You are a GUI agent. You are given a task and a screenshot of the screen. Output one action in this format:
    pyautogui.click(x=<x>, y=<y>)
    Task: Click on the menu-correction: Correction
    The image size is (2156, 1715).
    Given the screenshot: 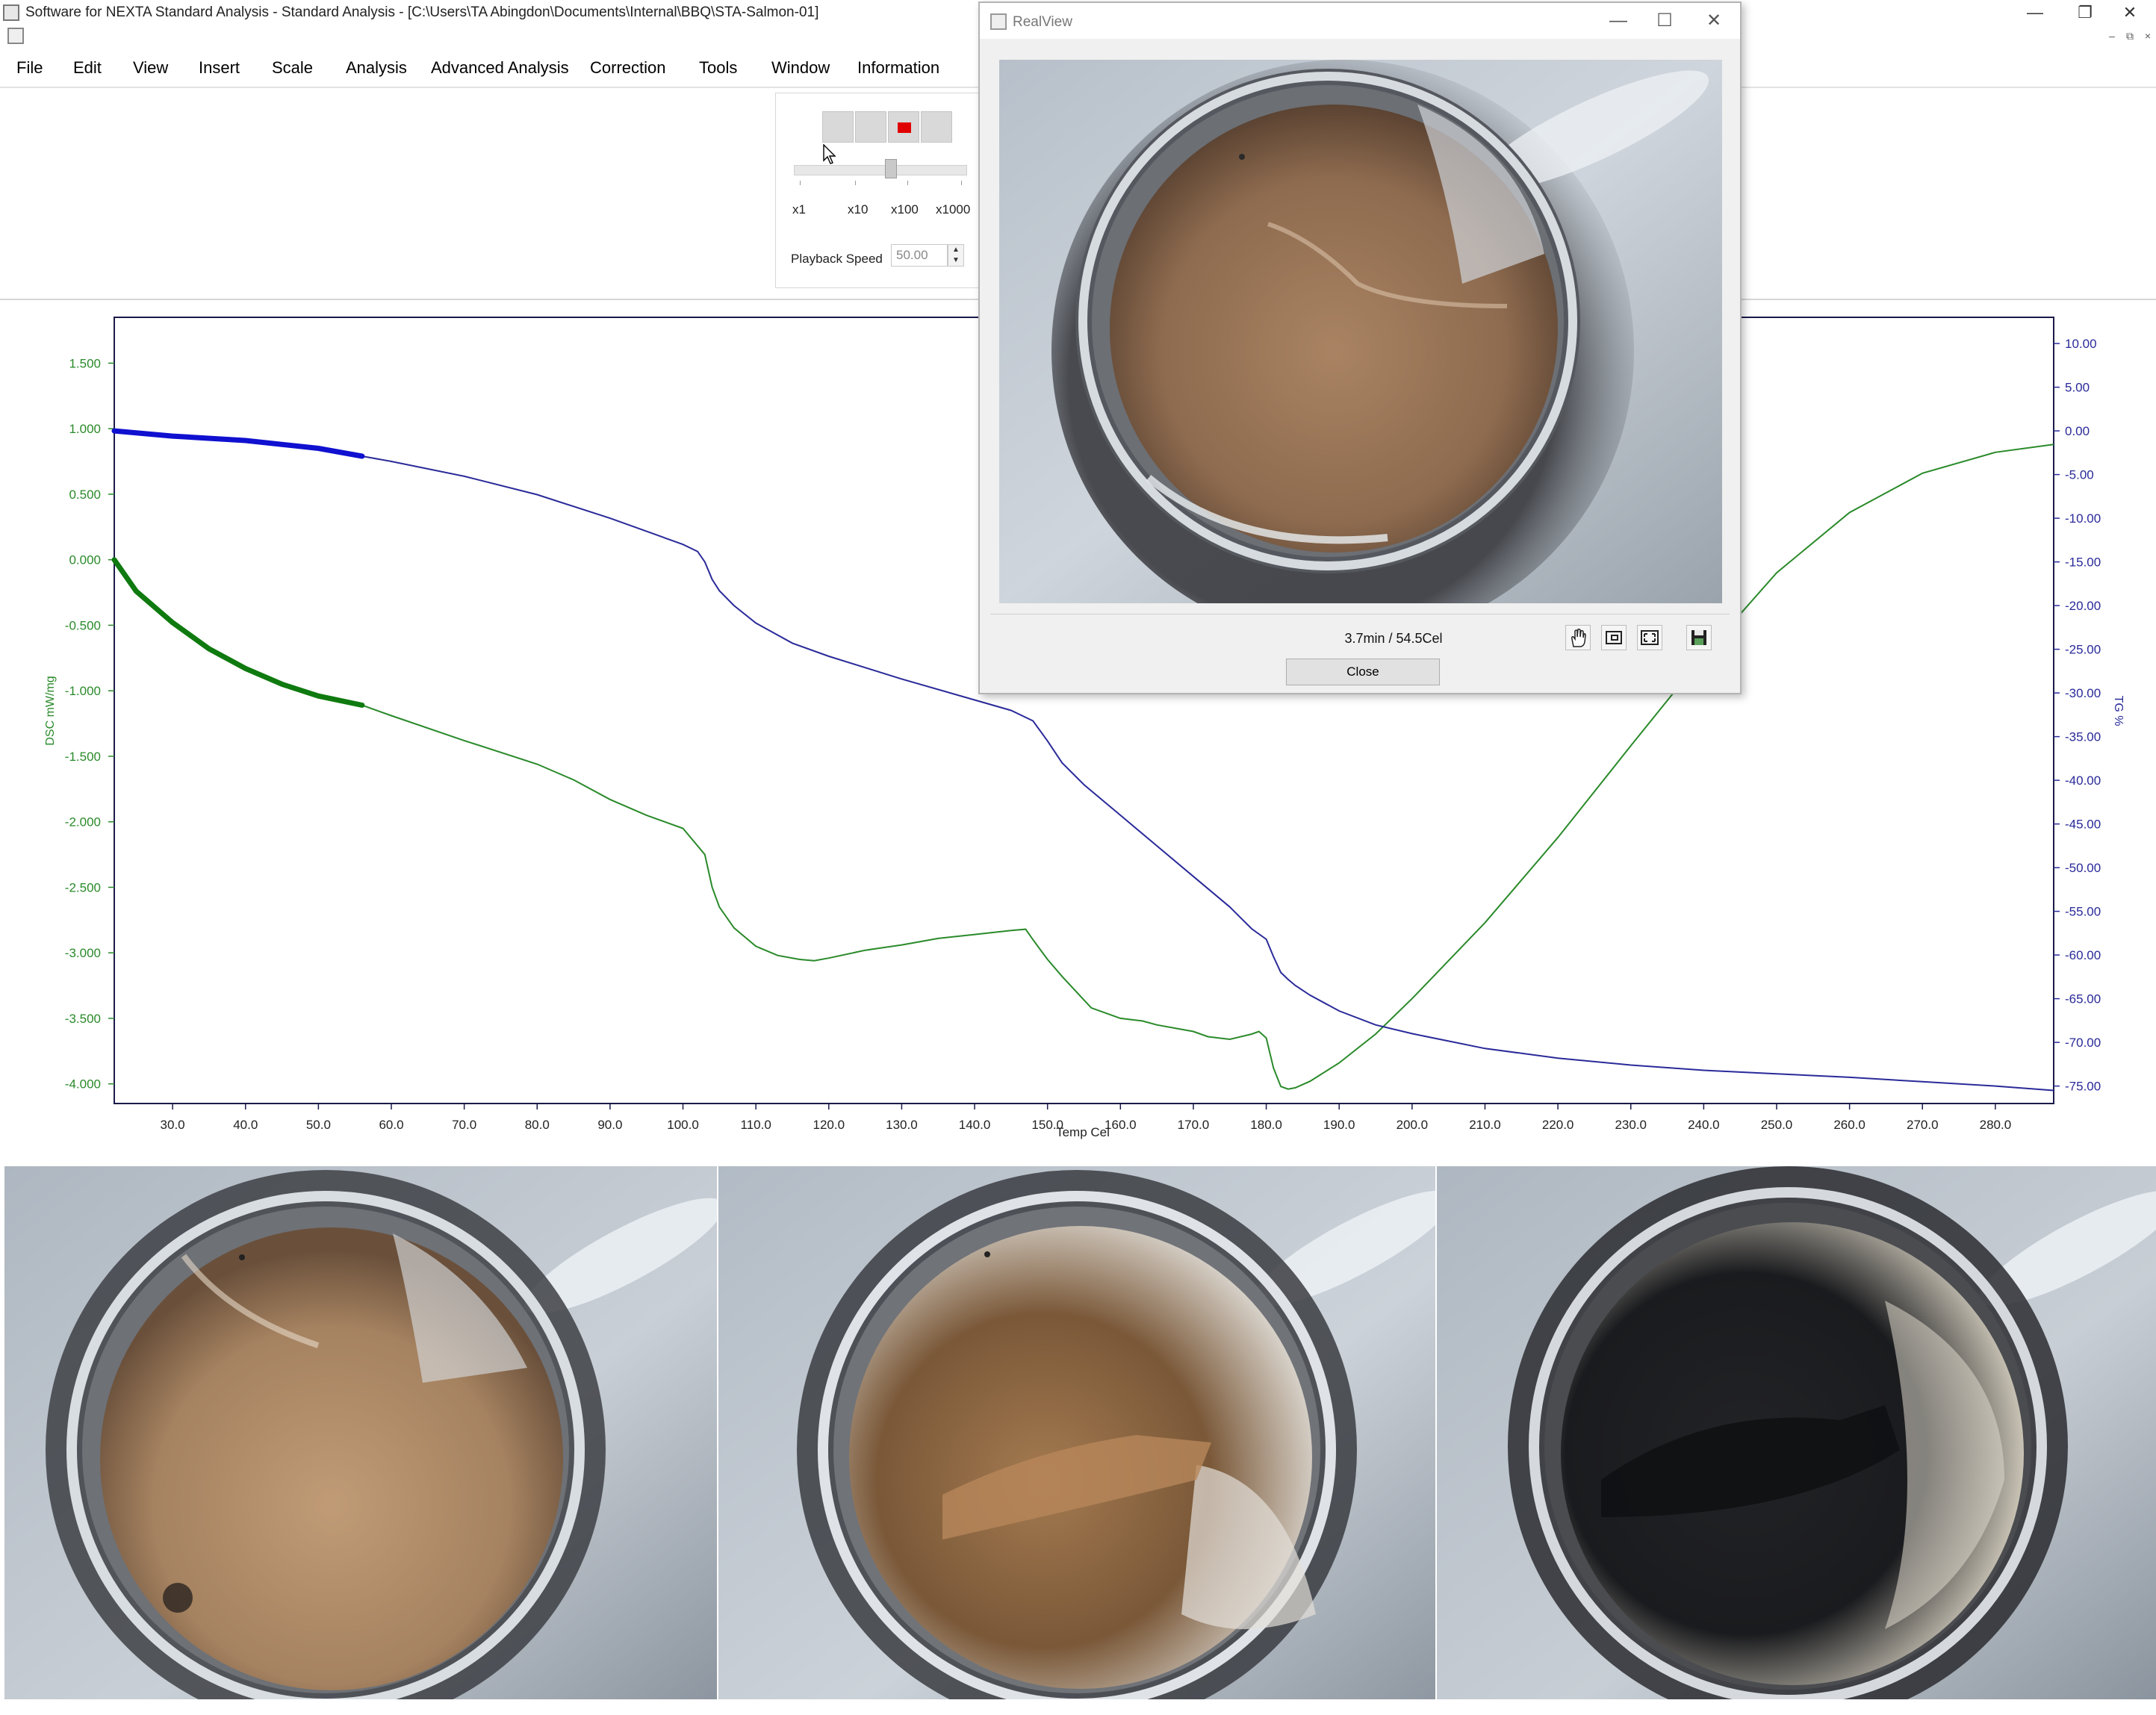 What is the action you would take?
    pyautogui.click(x=627, y=68)
    